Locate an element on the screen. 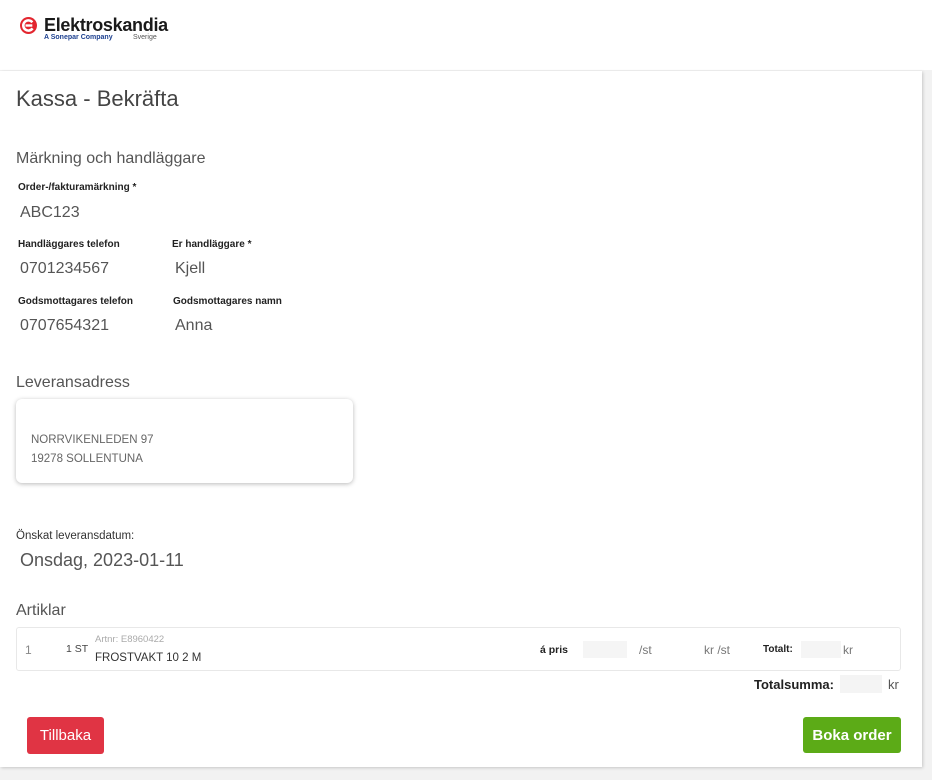  address-postal-city: 19278 SOLLENTUNA is located at coordinates (87, 459).